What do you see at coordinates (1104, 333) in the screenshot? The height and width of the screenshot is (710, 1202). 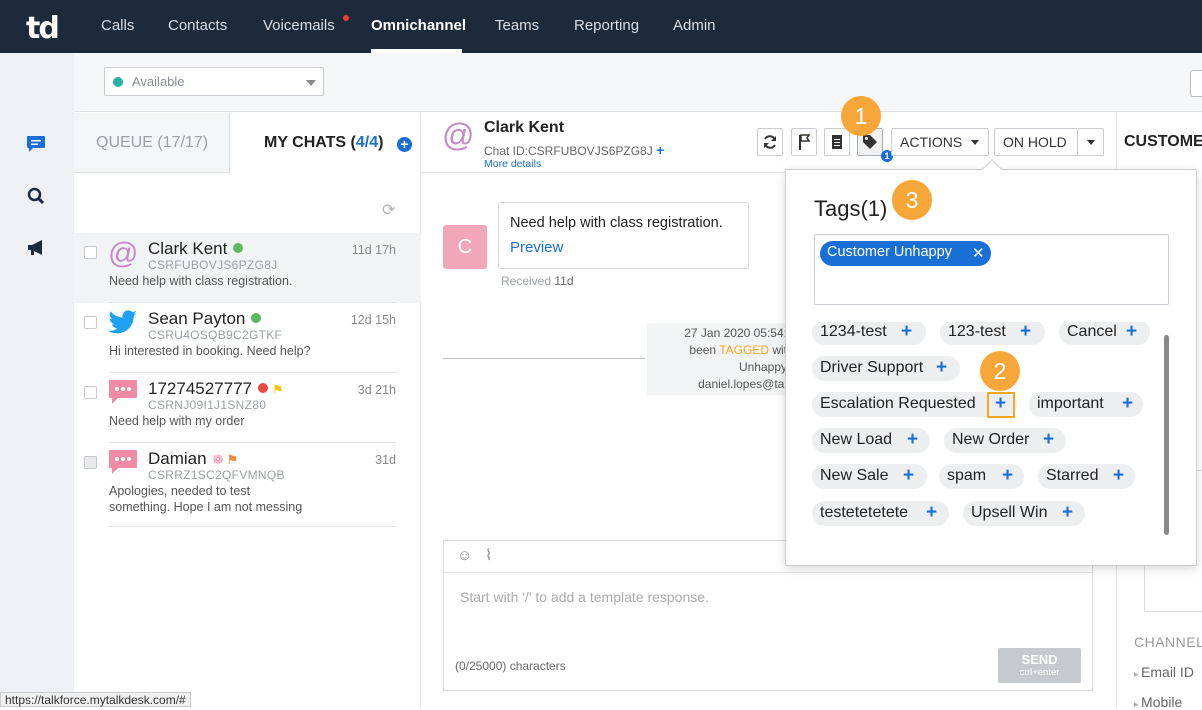 I see `tag-item: Cancel +` at bounding box center [1104, 333].